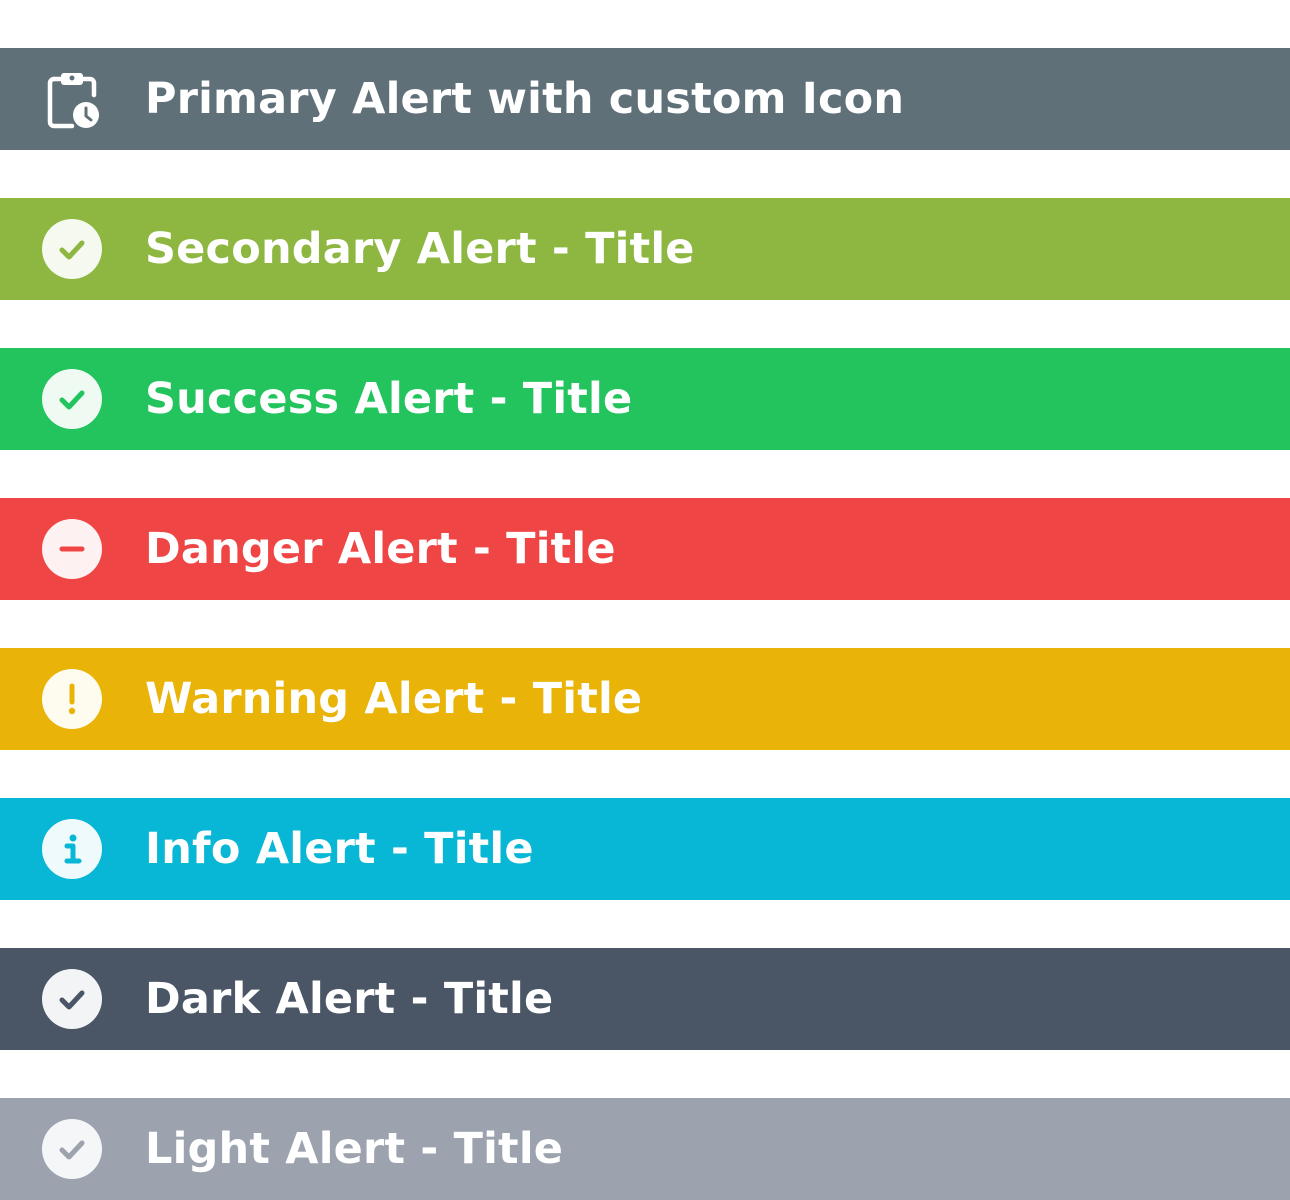 This screenshot has width=1290, height=1200. I want to click on alert-success: Success Alert - Title, so click(645, 399).